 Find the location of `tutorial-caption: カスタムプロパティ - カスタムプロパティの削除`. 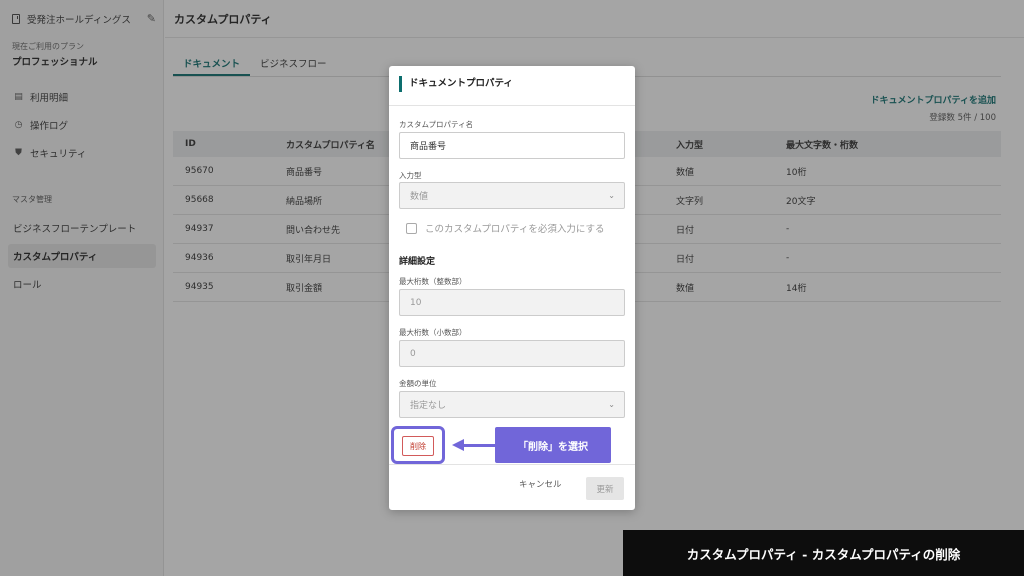

tutorial-caption: カスタムプロパティ - カスタムプロパティの削除 is located at coordinates (823, 553).